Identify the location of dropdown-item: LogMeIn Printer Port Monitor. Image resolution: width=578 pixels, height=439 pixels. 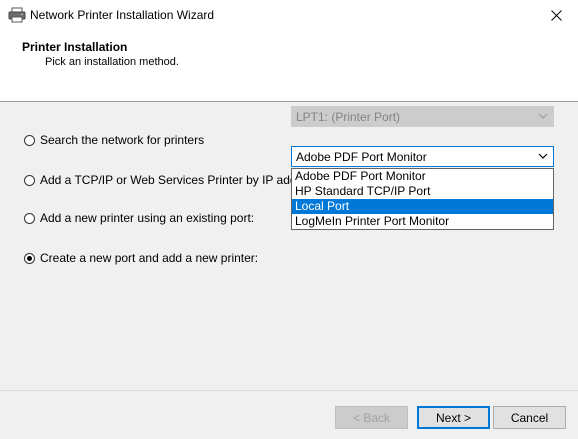
(422, 221).